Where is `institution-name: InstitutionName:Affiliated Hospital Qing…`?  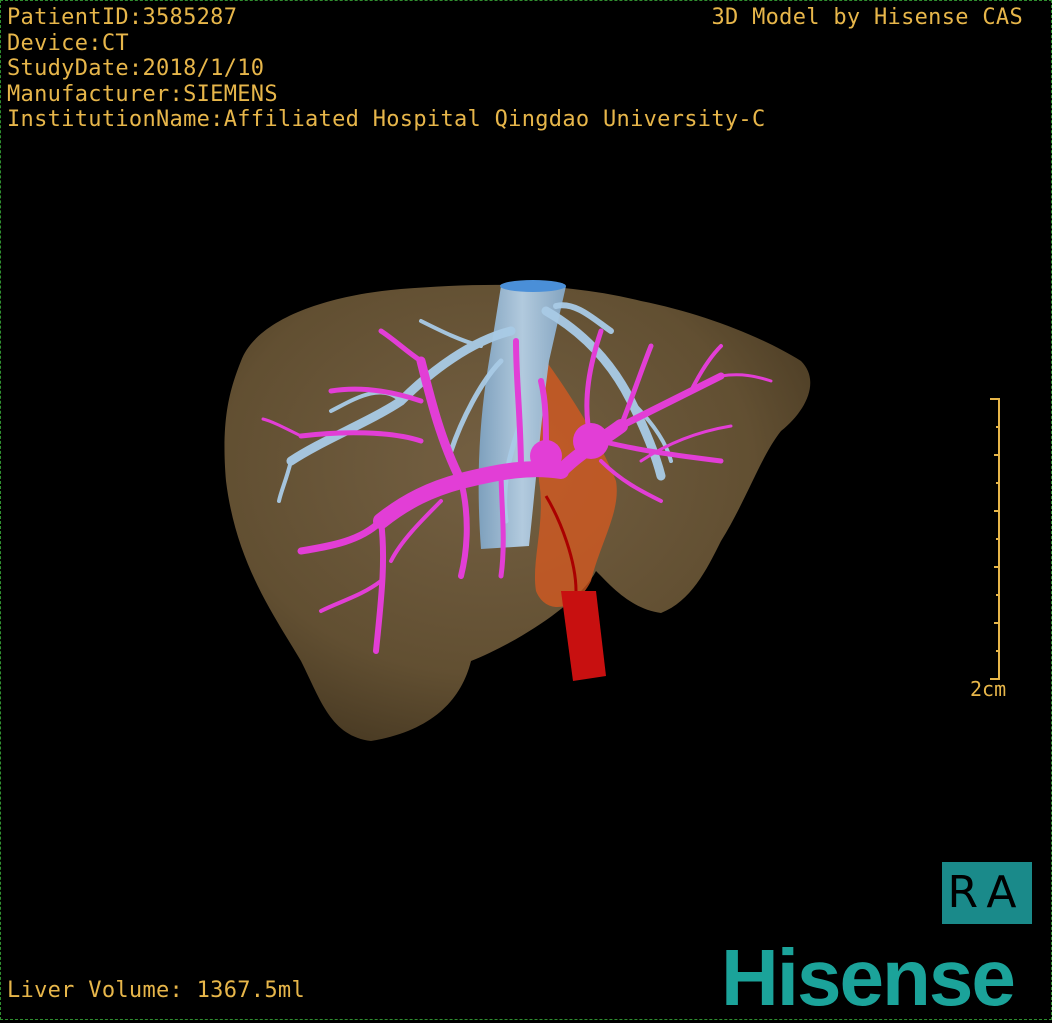 institution-name: InstitutionName:Affiliated Hospital Qing… is located at coordinates (386, 119).